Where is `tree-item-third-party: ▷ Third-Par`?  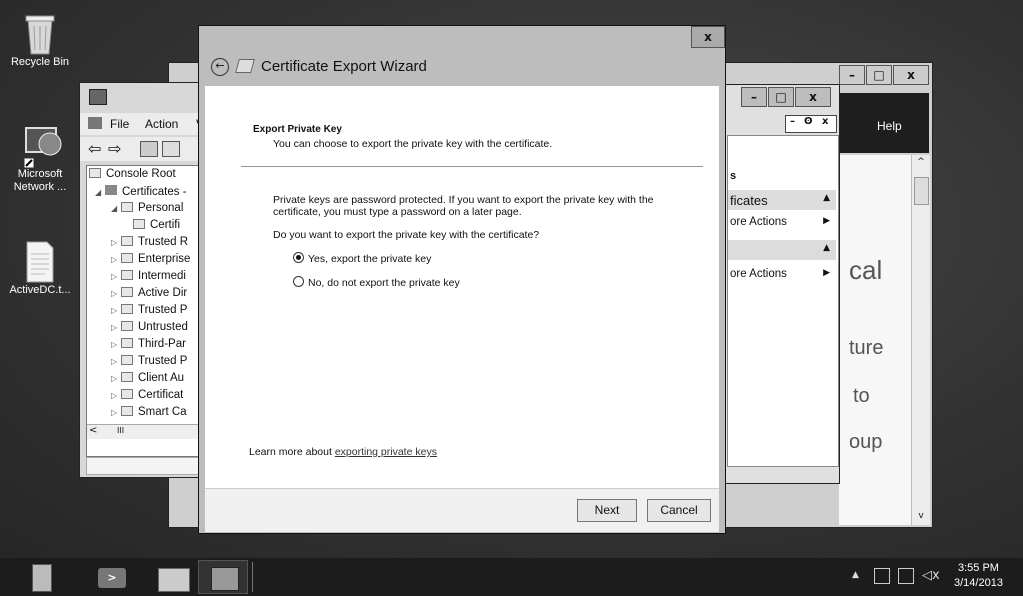
tree-item-third-party: ▷ Third-Par is located at coordinates (148, 346).